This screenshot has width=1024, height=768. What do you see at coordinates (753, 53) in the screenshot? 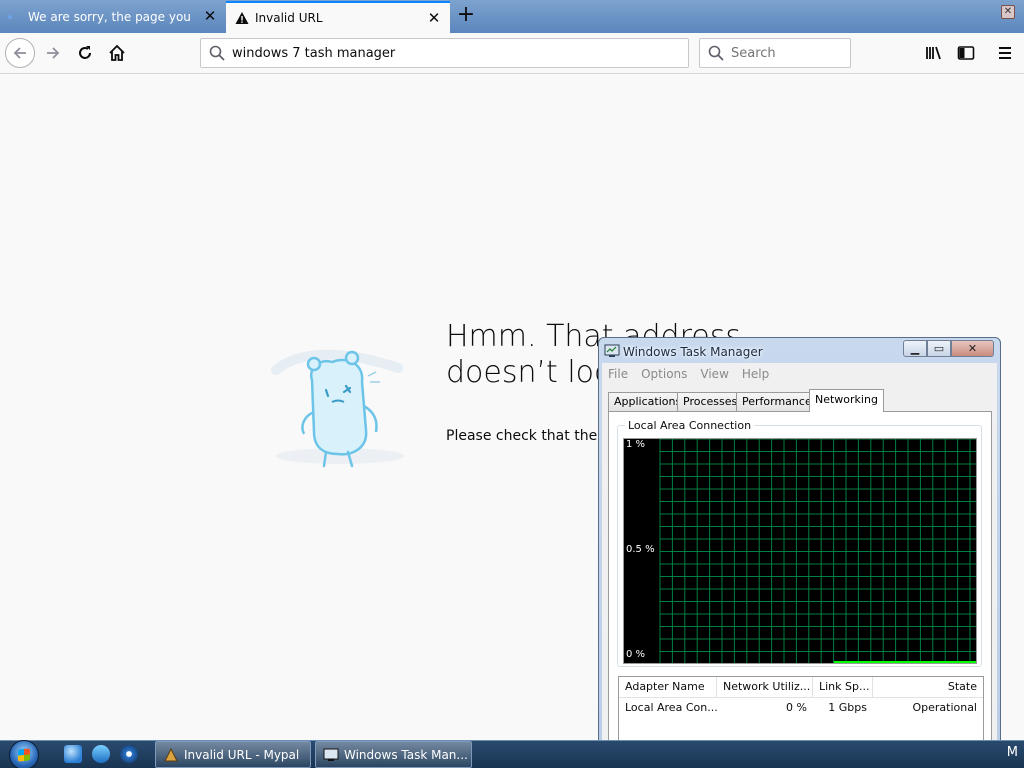
I see `search-placeholder: Search` at bounding box center [753, 53].